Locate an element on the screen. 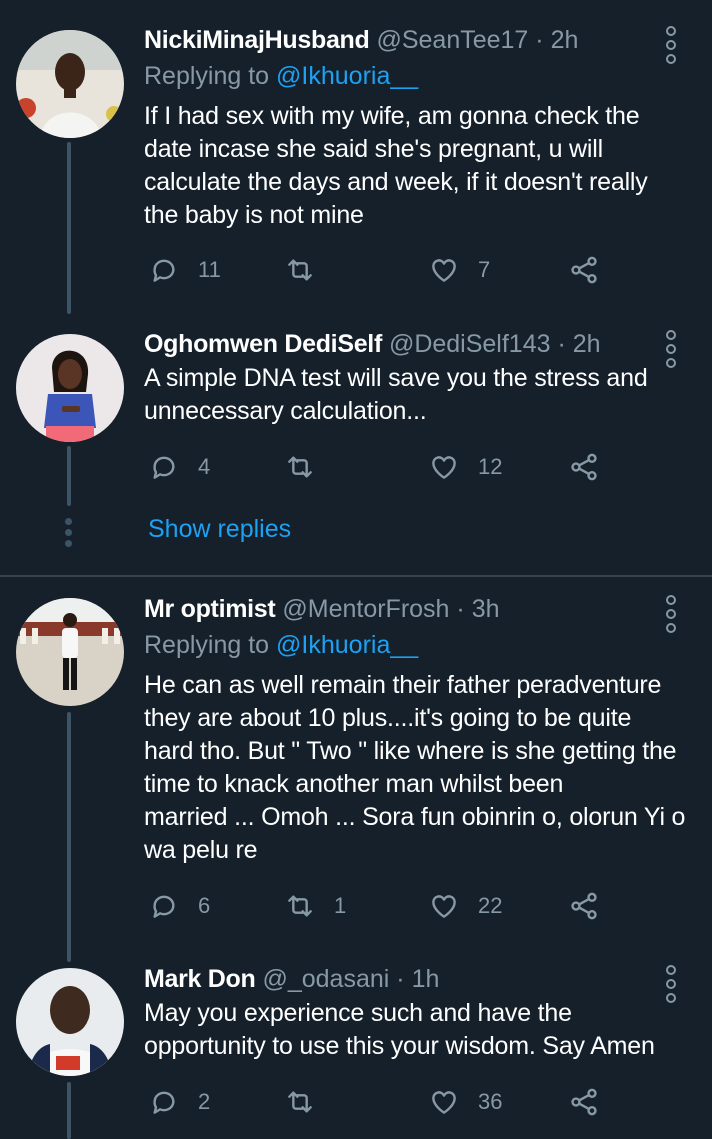 This screenshot has width=712, height=1139. like-count: 7 is located at coordinates (484, 269).